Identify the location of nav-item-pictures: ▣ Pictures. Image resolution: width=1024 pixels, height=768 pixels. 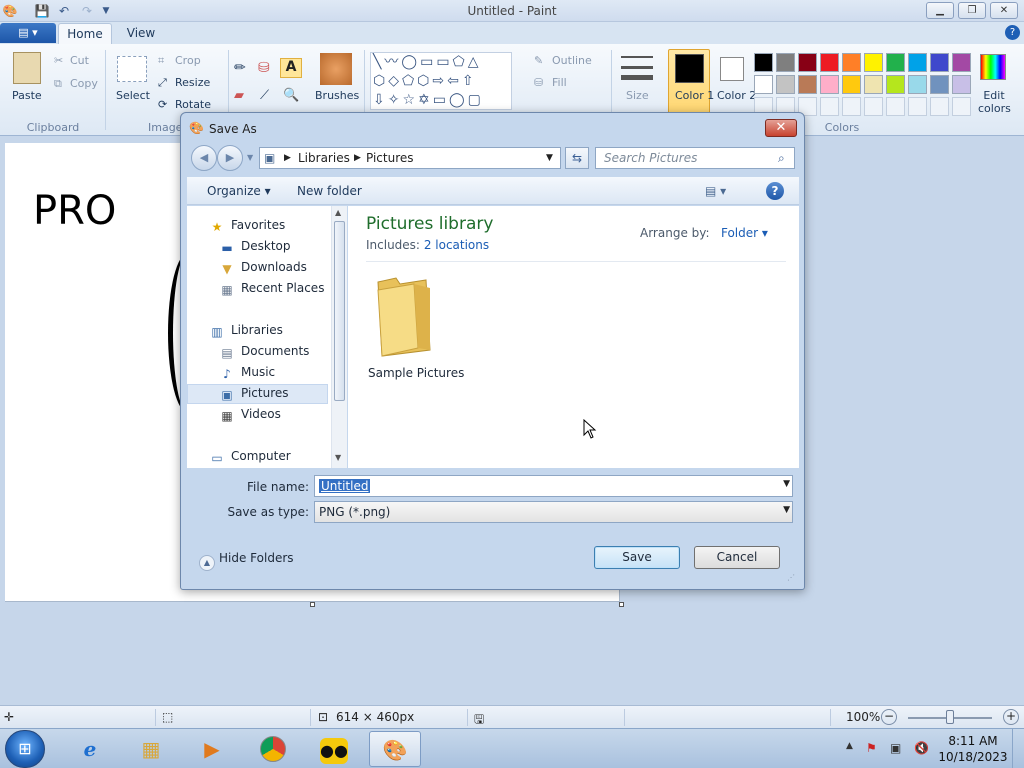
(253, 395).